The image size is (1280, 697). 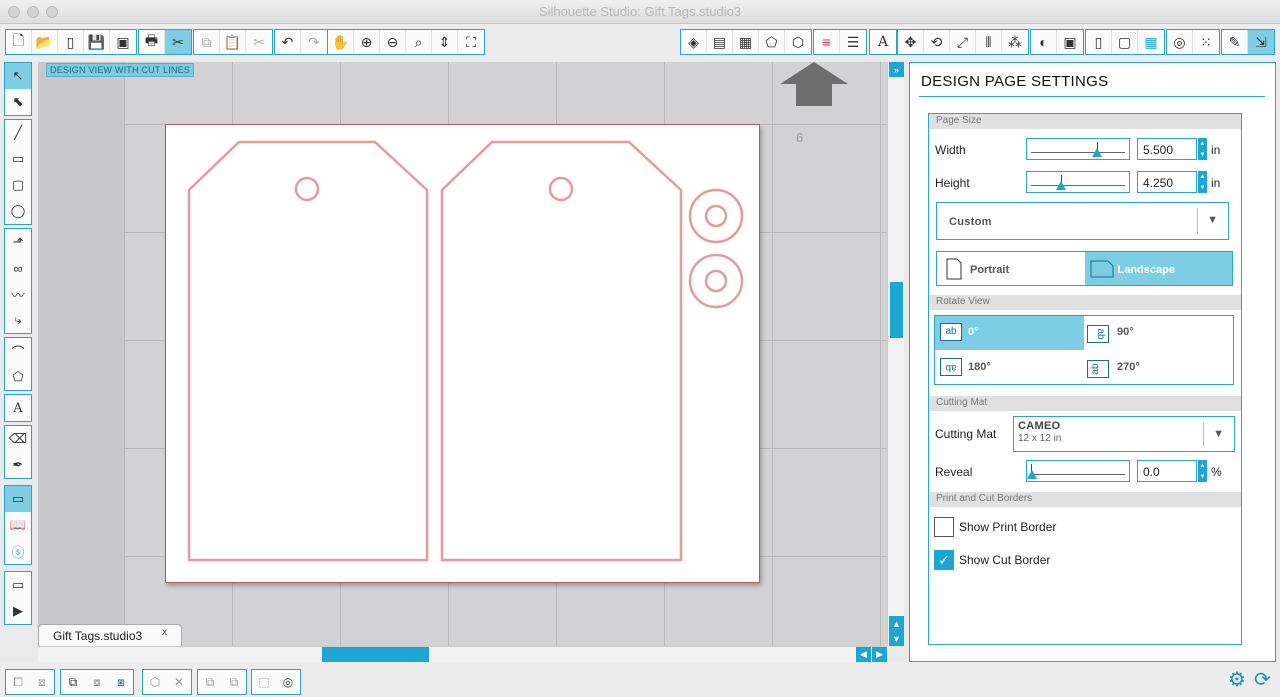 What do you see at coordinates (1009, 333) in the screenshot?
I see `rotate-0-button: ab 0°` at bounding box center [1009, 333].